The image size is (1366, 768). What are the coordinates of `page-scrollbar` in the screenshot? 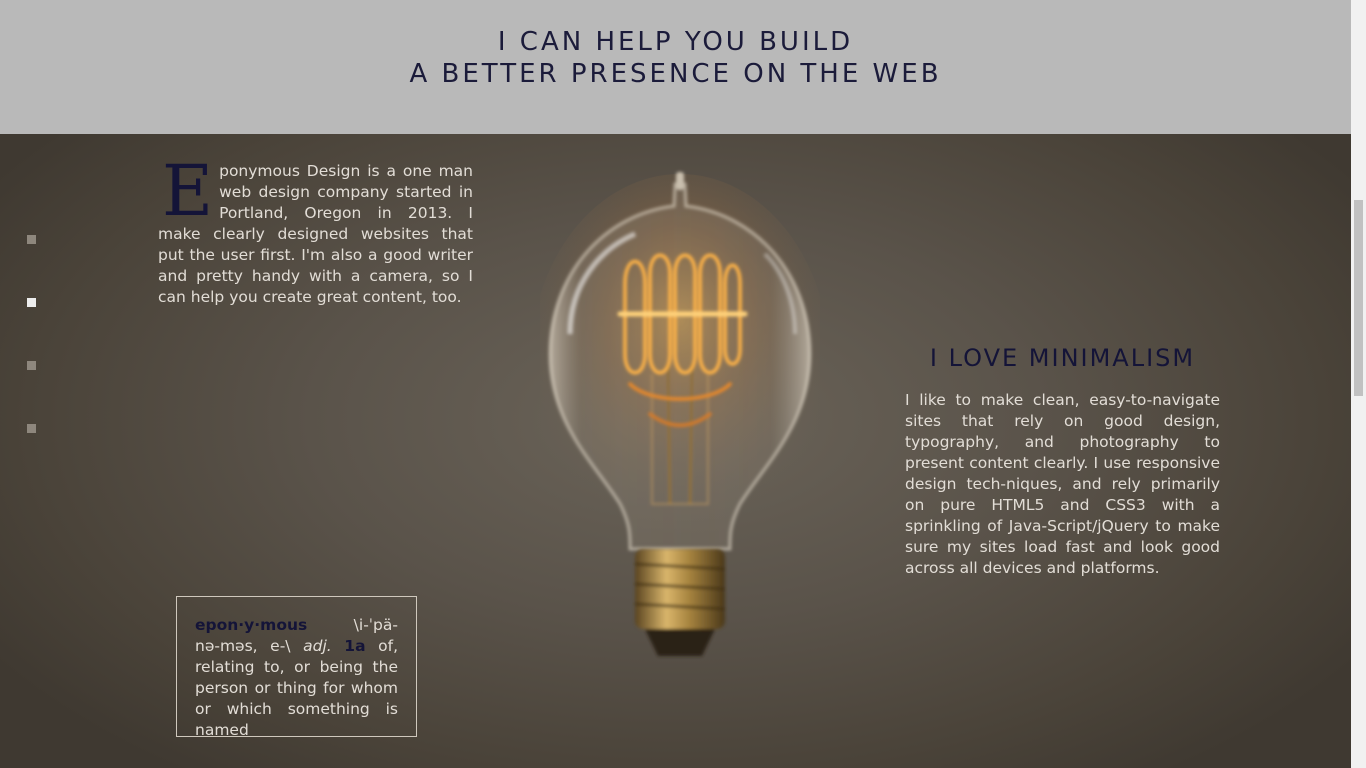 It's located at (1358, 384).